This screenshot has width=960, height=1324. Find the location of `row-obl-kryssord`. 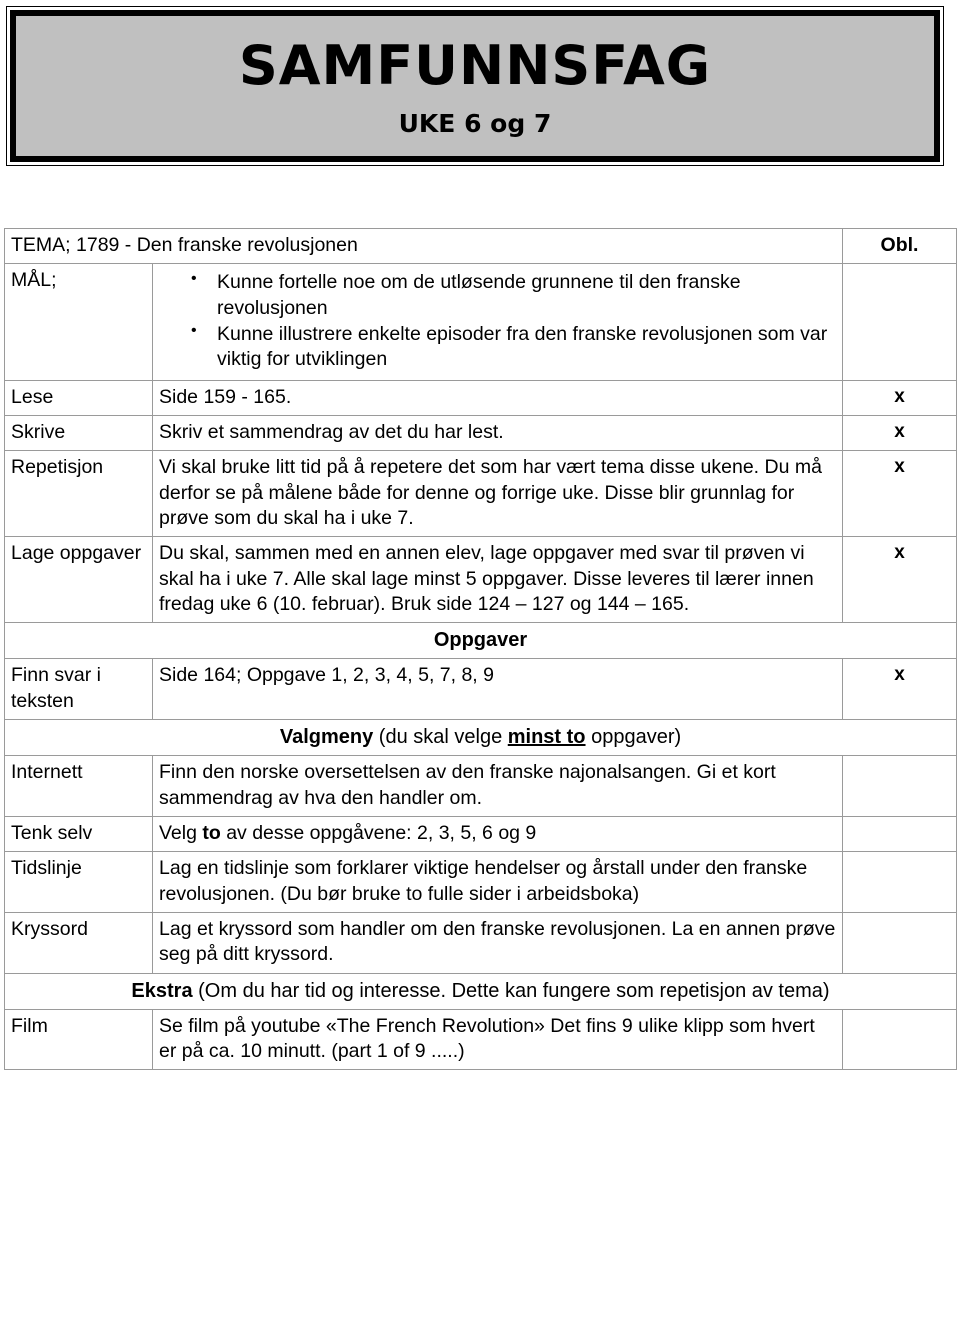

row-obl-kryssord is located at coordinates (899, 942).